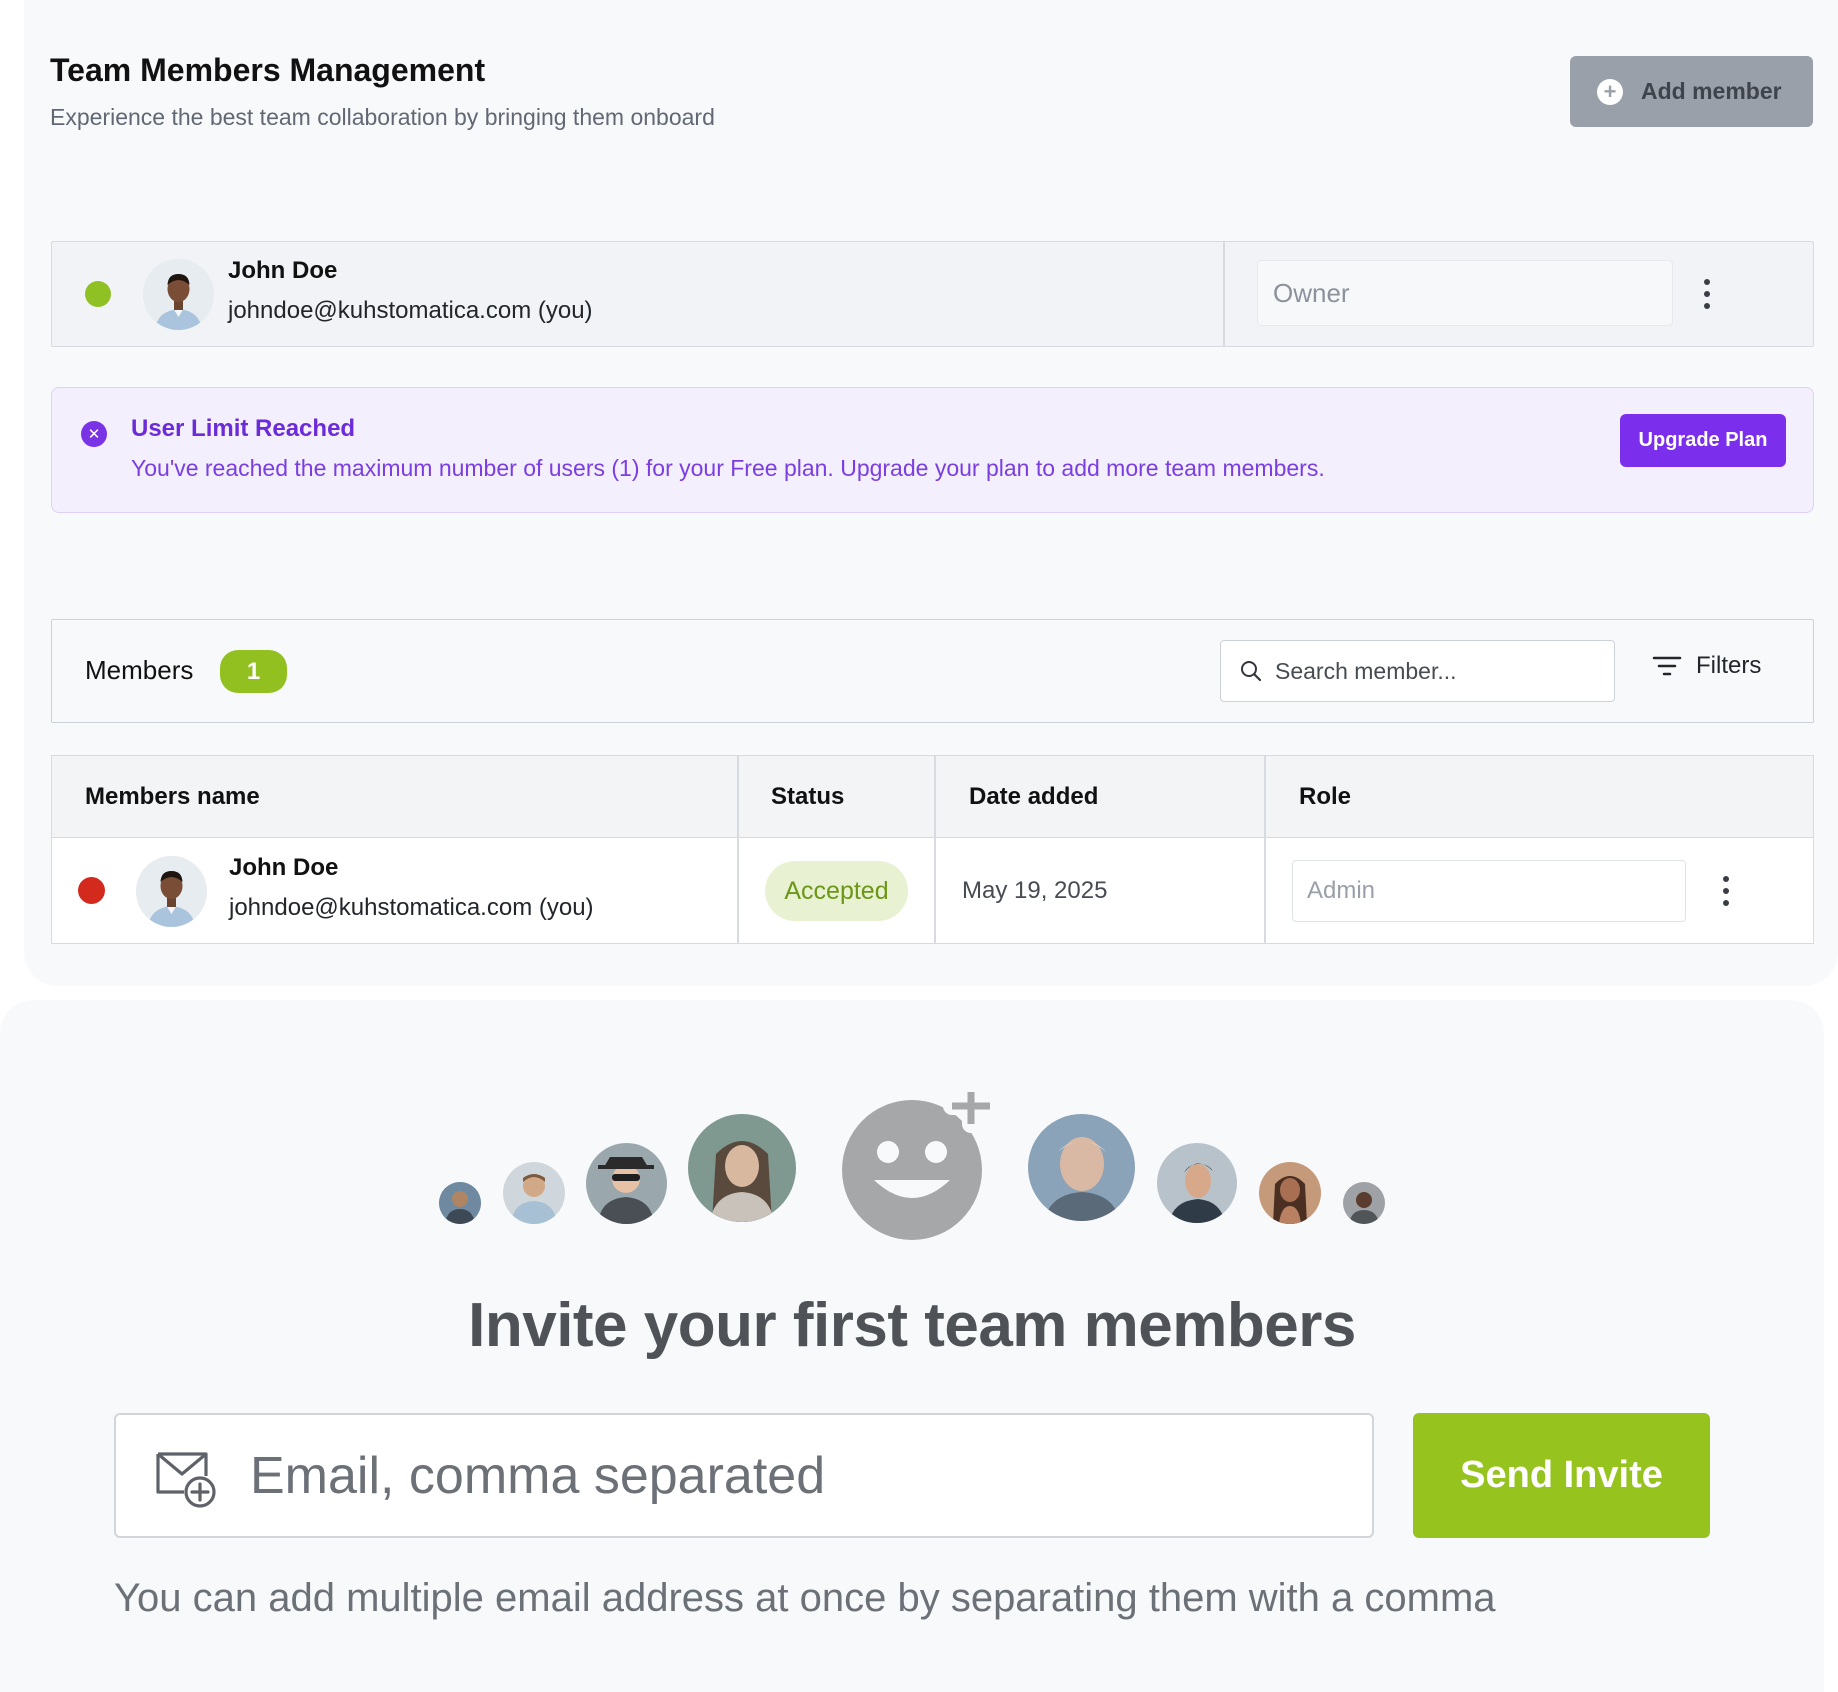 The image size is (1838, 1692). What do you see at coordinates (1325, 797) in the screenshot?
I see `col-header-role: Role` at bounding box center [1325, 797].